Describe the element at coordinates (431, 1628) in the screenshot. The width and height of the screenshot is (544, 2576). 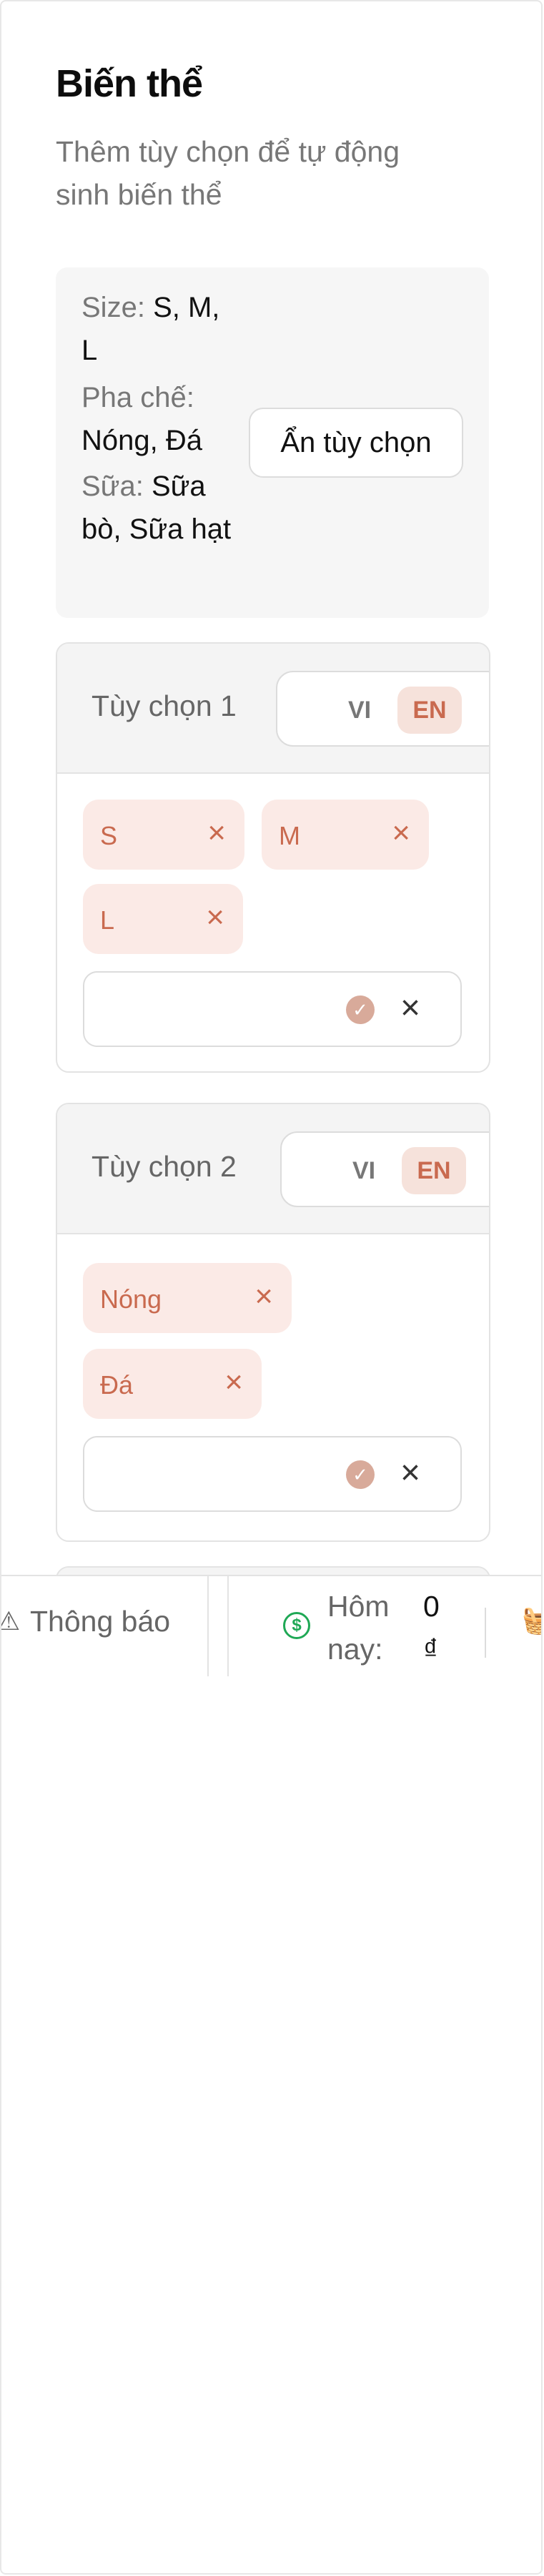
I see `today-revenue-value: 0 ₫` at that location.